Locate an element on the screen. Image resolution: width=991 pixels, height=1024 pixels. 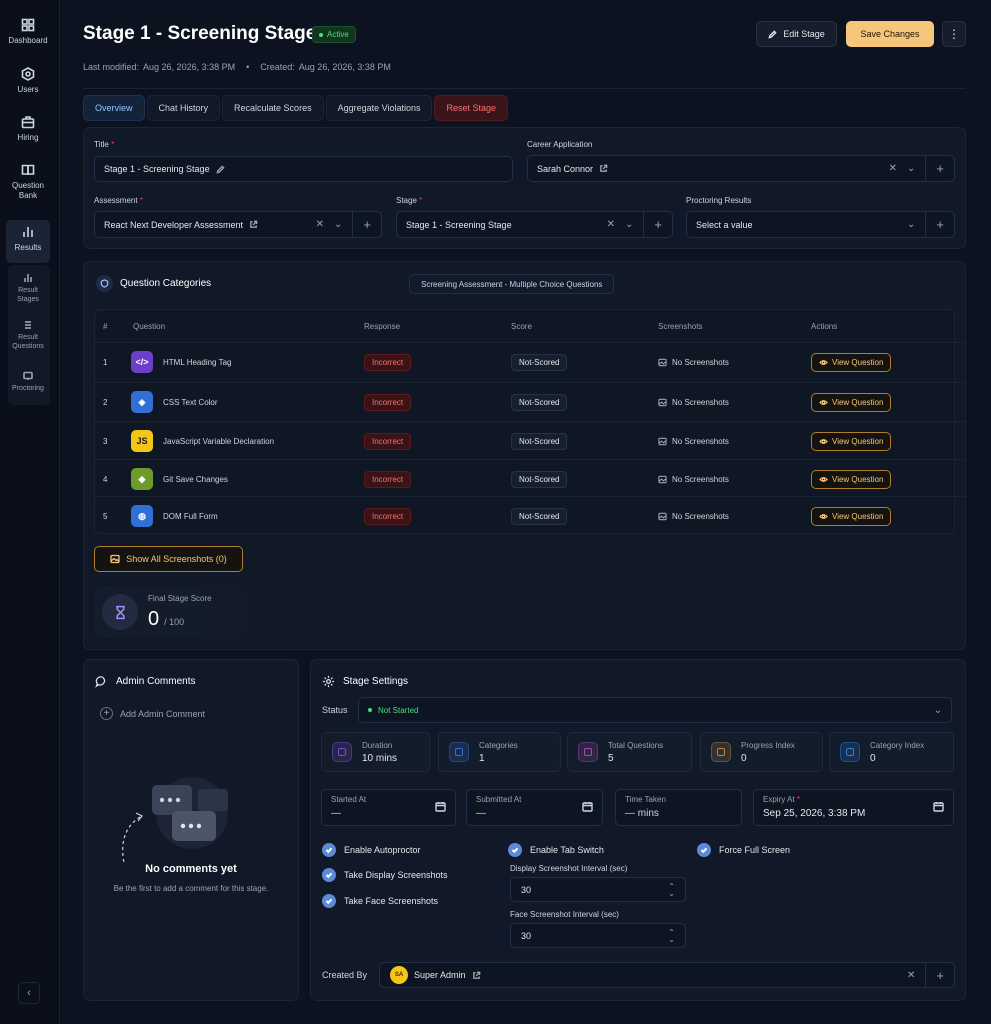
expiry-at-field: Expiry At * Sep 25, 2026, 3:38 PM is located at coordinates (853, 807).